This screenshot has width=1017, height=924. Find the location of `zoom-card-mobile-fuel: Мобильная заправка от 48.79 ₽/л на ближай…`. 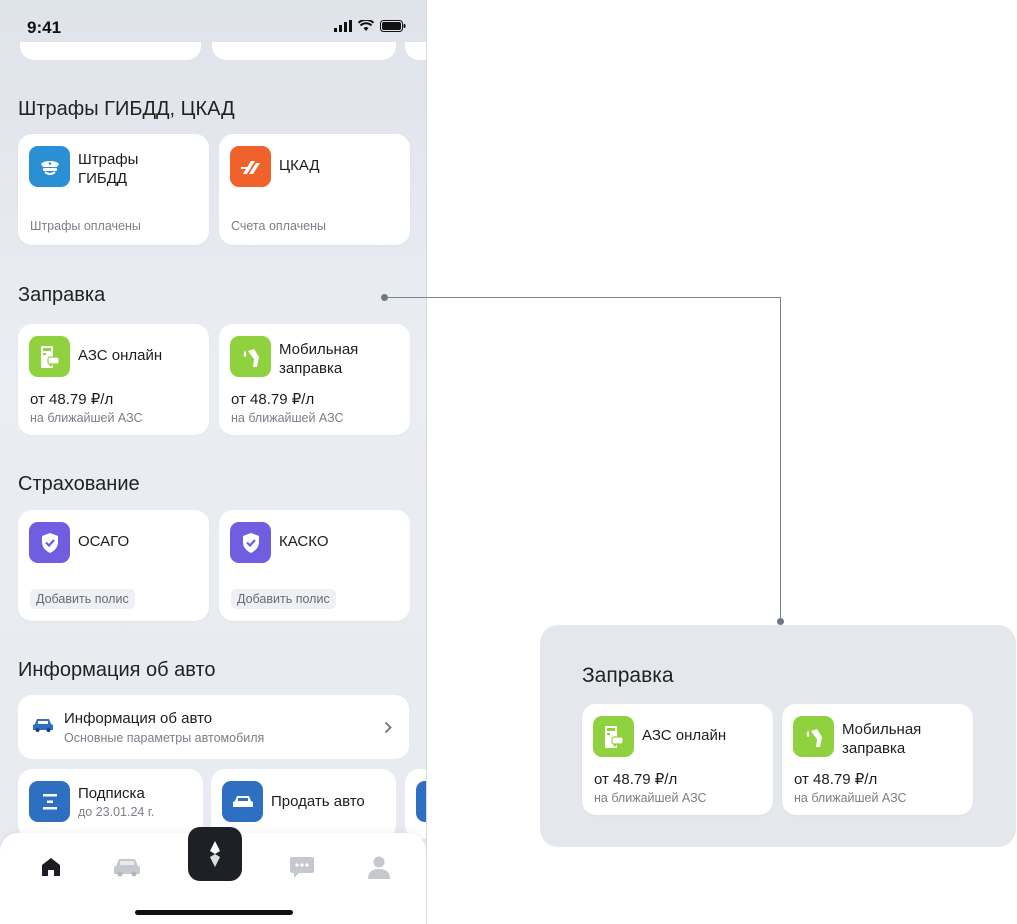

zoom-card-mobile-fuel: Мобильная заправка от 48.79 ₽/л на ближай… is located at coordinates (877, 759).